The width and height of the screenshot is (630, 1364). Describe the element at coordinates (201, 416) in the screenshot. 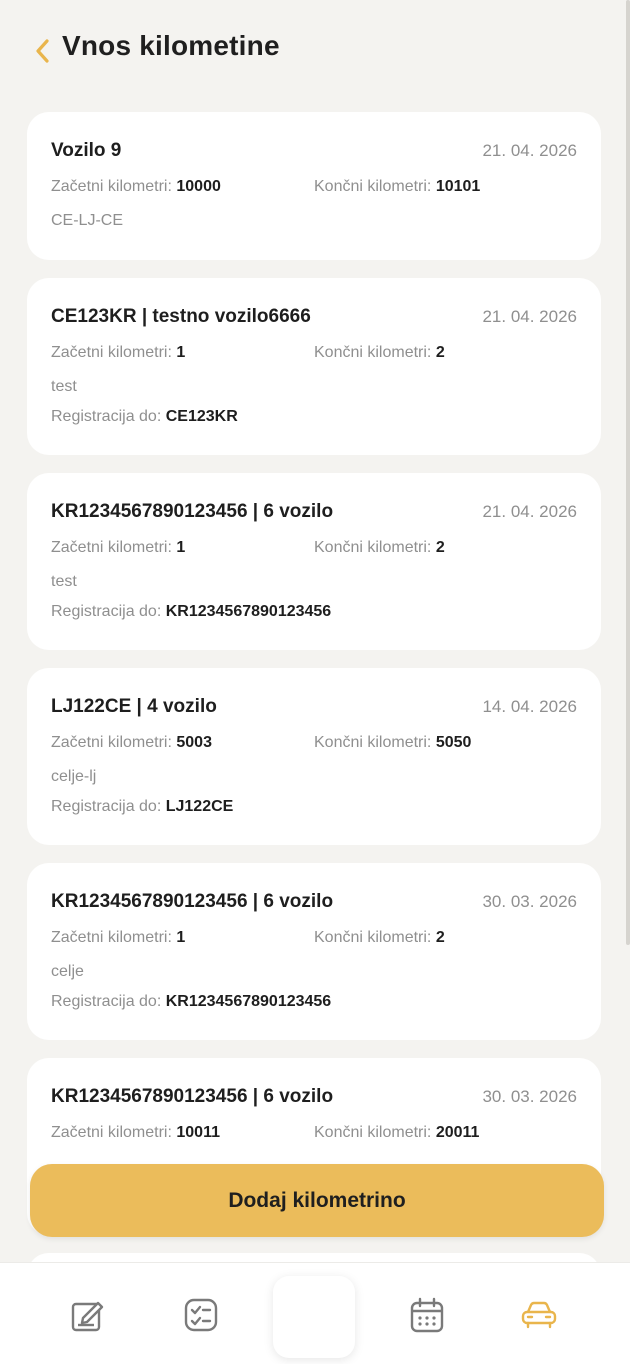

I see `registration-value: CE123KR` at that location.